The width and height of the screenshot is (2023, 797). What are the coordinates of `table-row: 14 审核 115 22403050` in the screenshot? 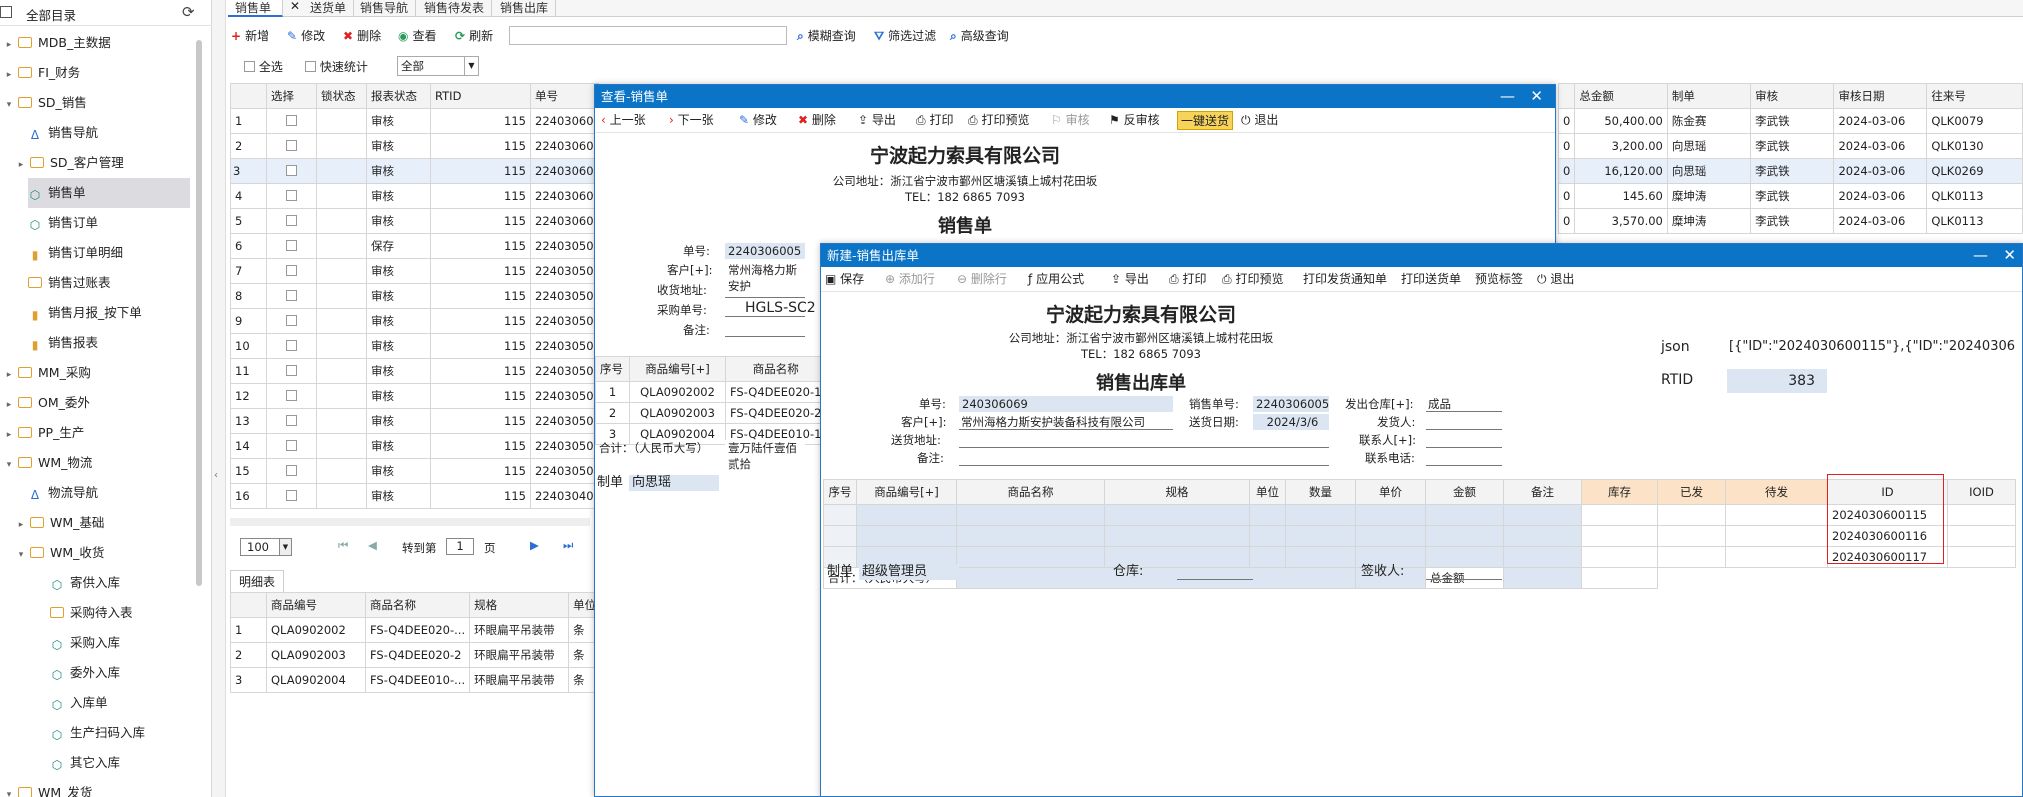 It's located at (414, 446).